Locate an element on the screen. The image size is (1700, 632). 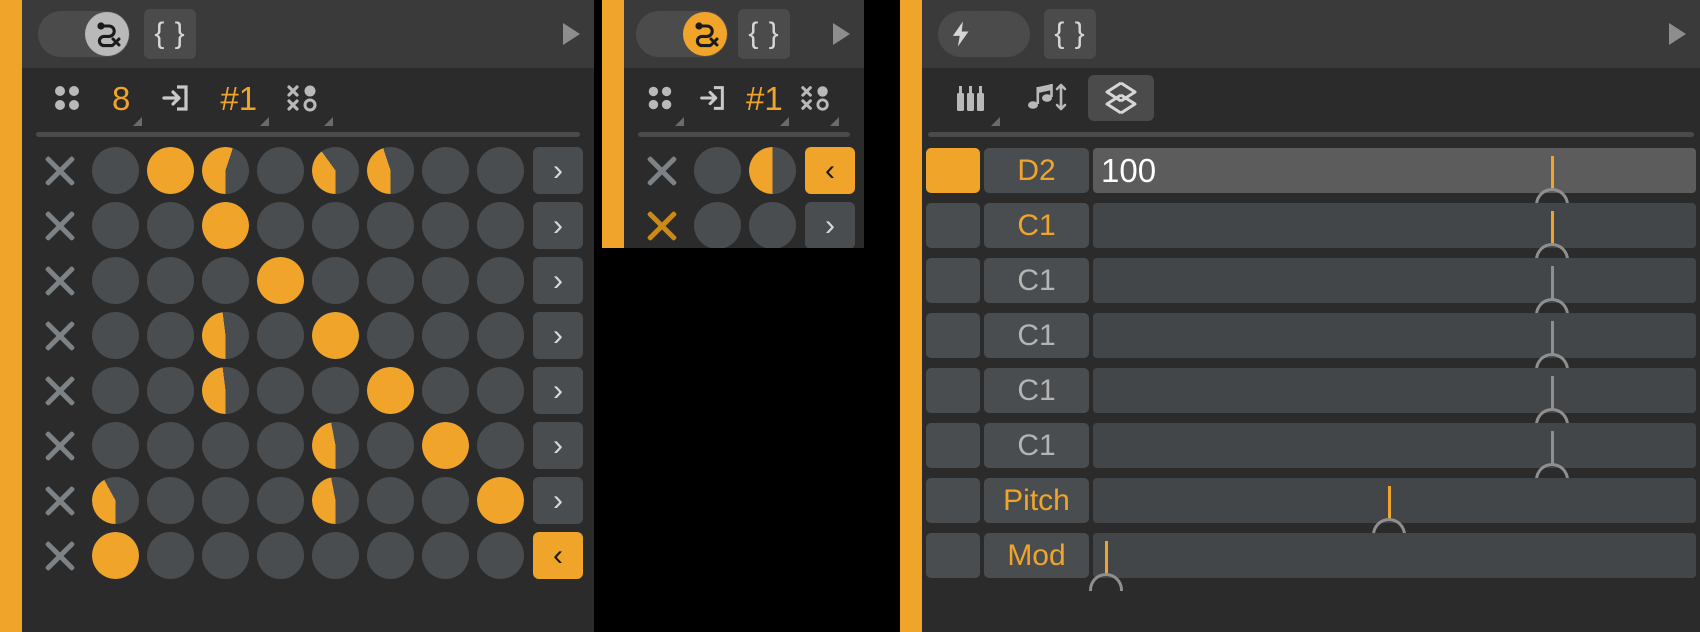
mini-path-toggle is located at coordinates (682, 34).